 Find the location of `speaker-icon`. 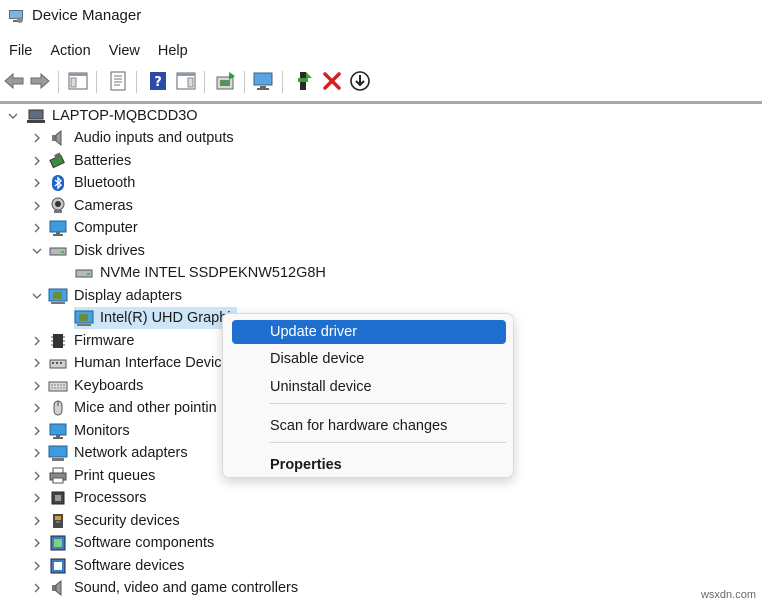

speaker-icon is located at coordinates (58, 138).